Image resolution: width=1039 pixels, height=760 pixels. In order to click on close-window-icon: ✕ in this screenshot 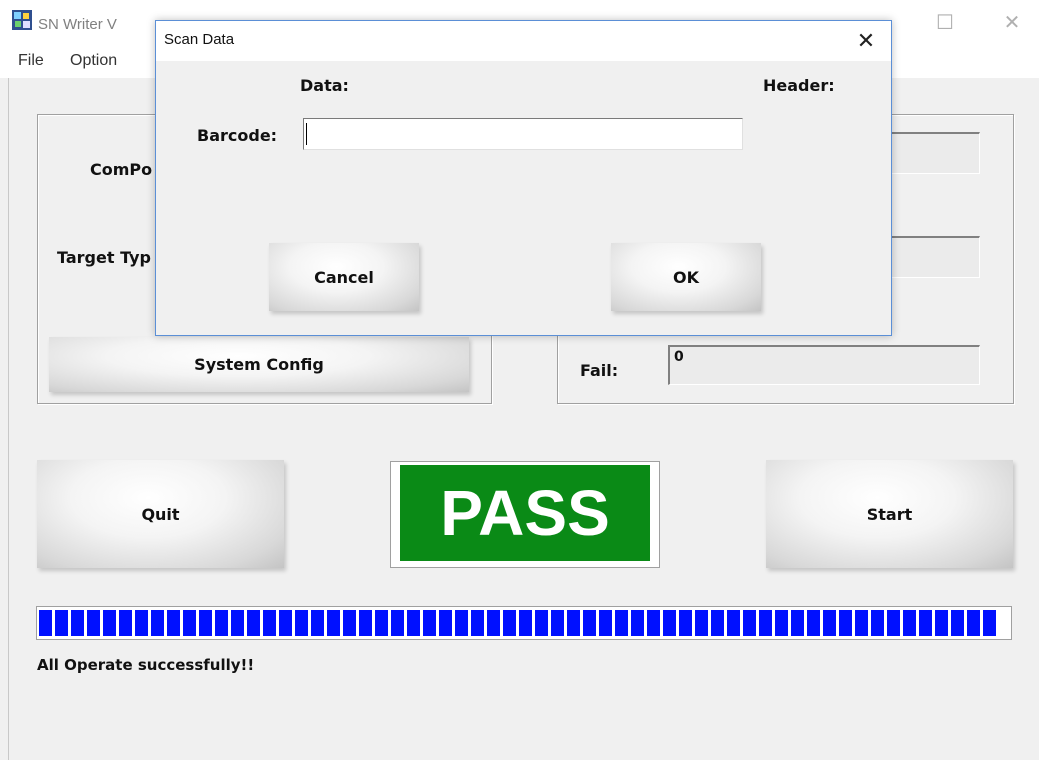, I will do `click(1012, 23)`.